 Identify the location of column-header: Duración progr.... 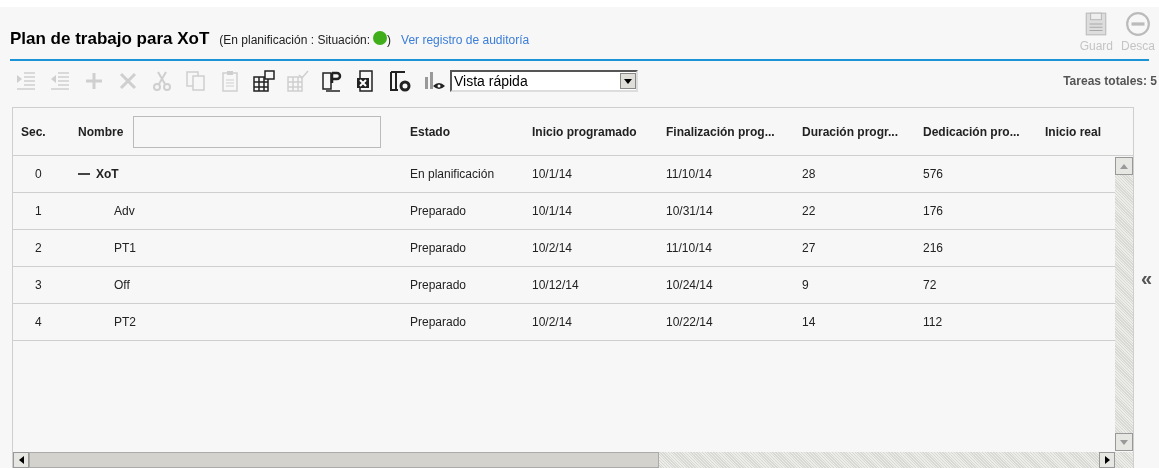
(850, 132).